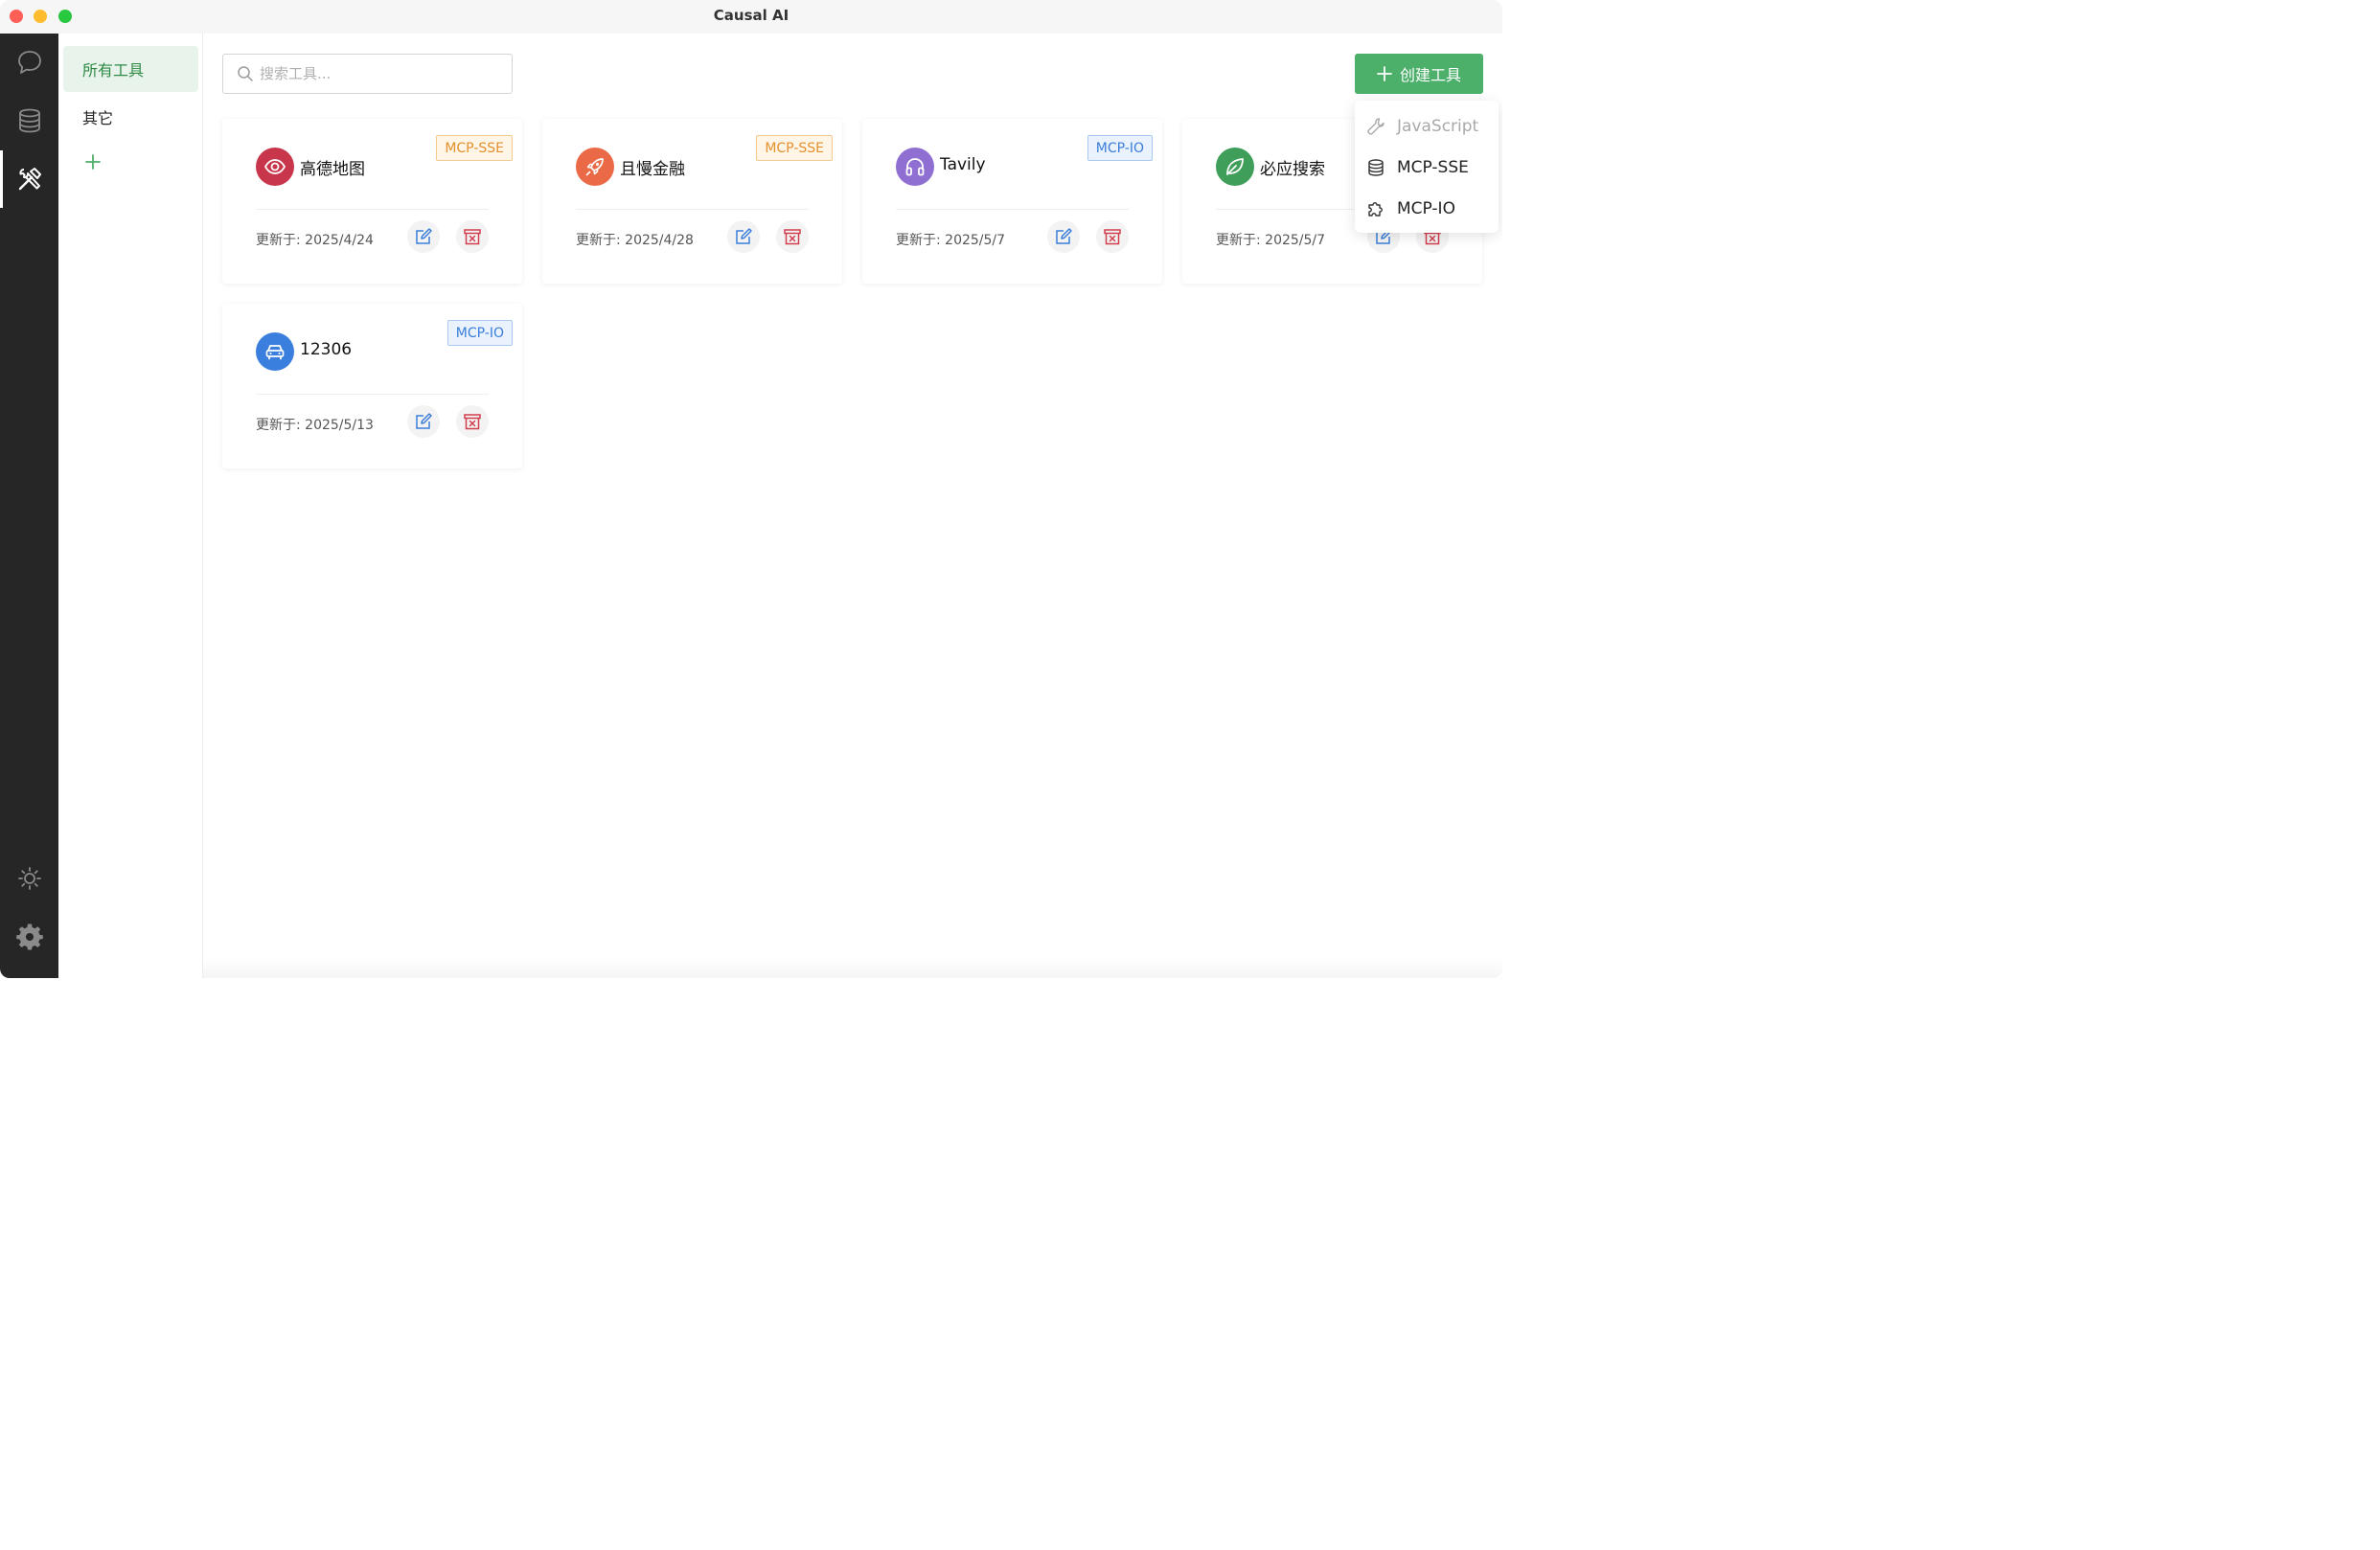  Describe the element at coordinates (963, 164) in the screenshot. I see `tool-name: Tavily` at that location.